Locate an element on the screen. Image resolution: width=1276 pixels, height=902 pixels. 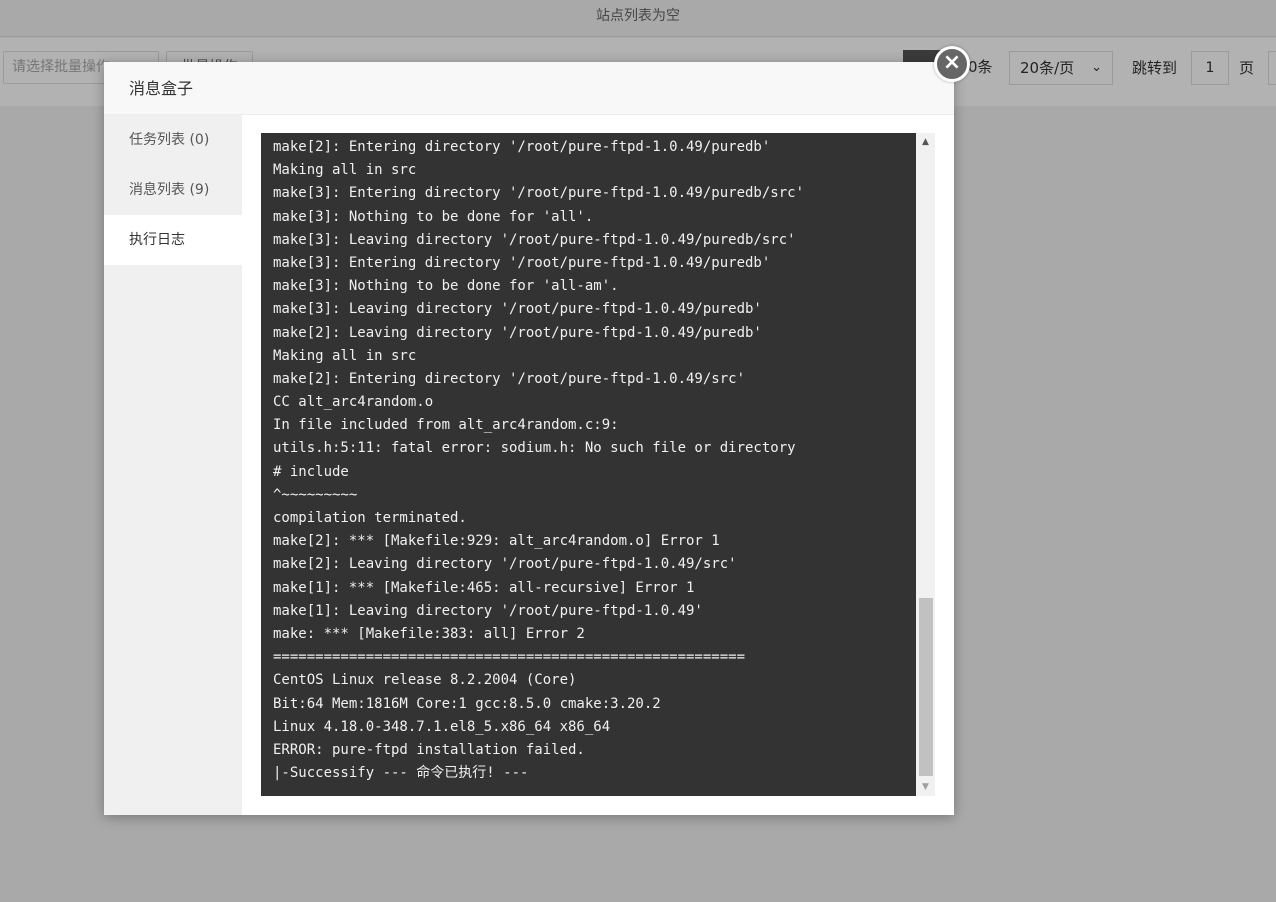
scrollbar: ▲ ▼ is located at coordinates (925, 464).